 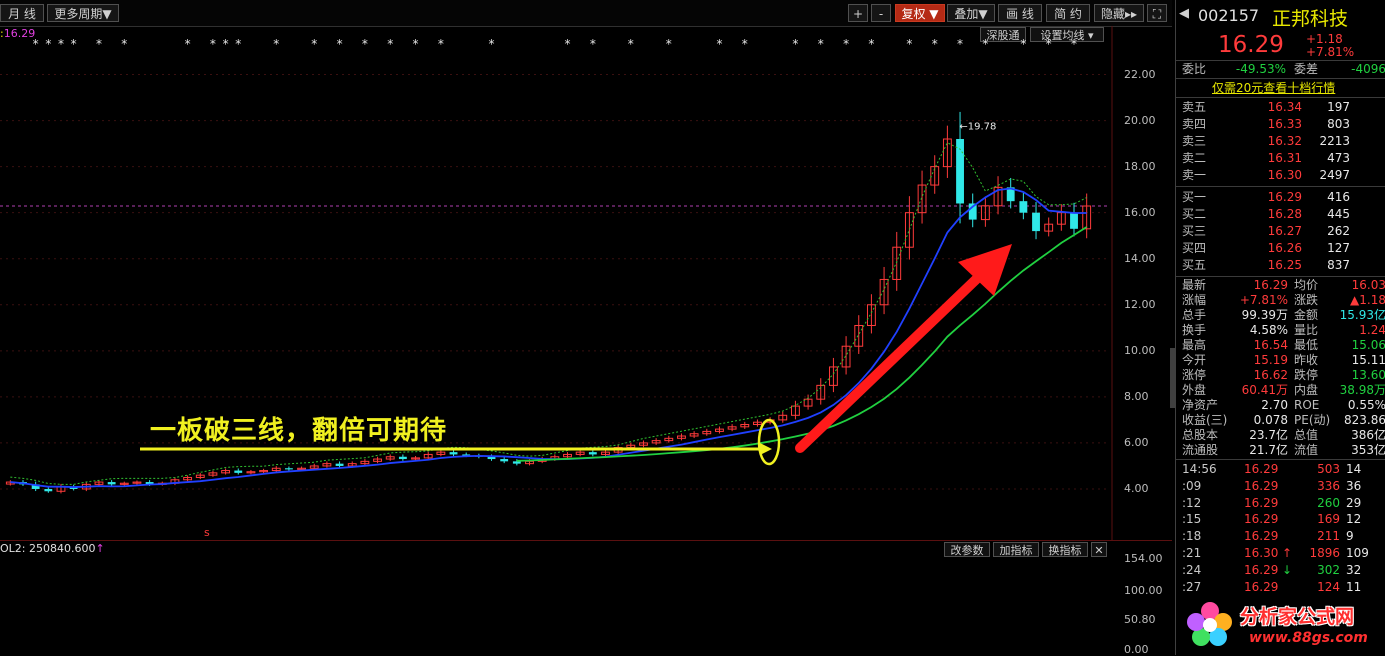 I want to click on stat-value: 15.19, so click(x=1270, y=360).